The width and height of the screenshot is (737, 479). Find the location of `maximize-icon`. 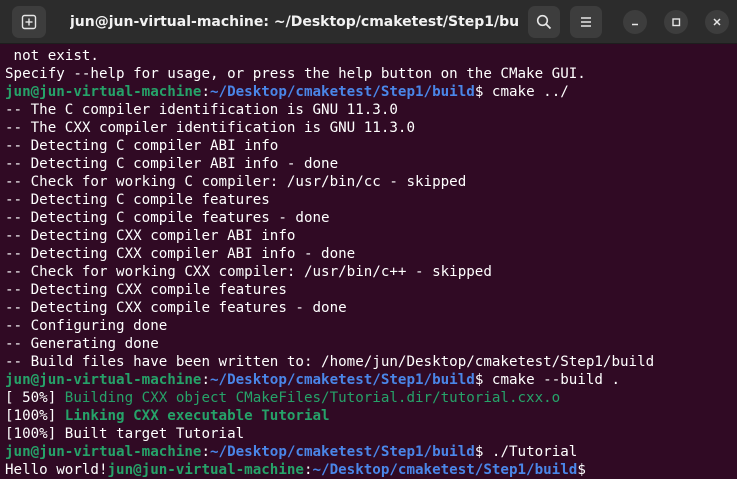

maximize-icon is located at coordinates (676, 22).